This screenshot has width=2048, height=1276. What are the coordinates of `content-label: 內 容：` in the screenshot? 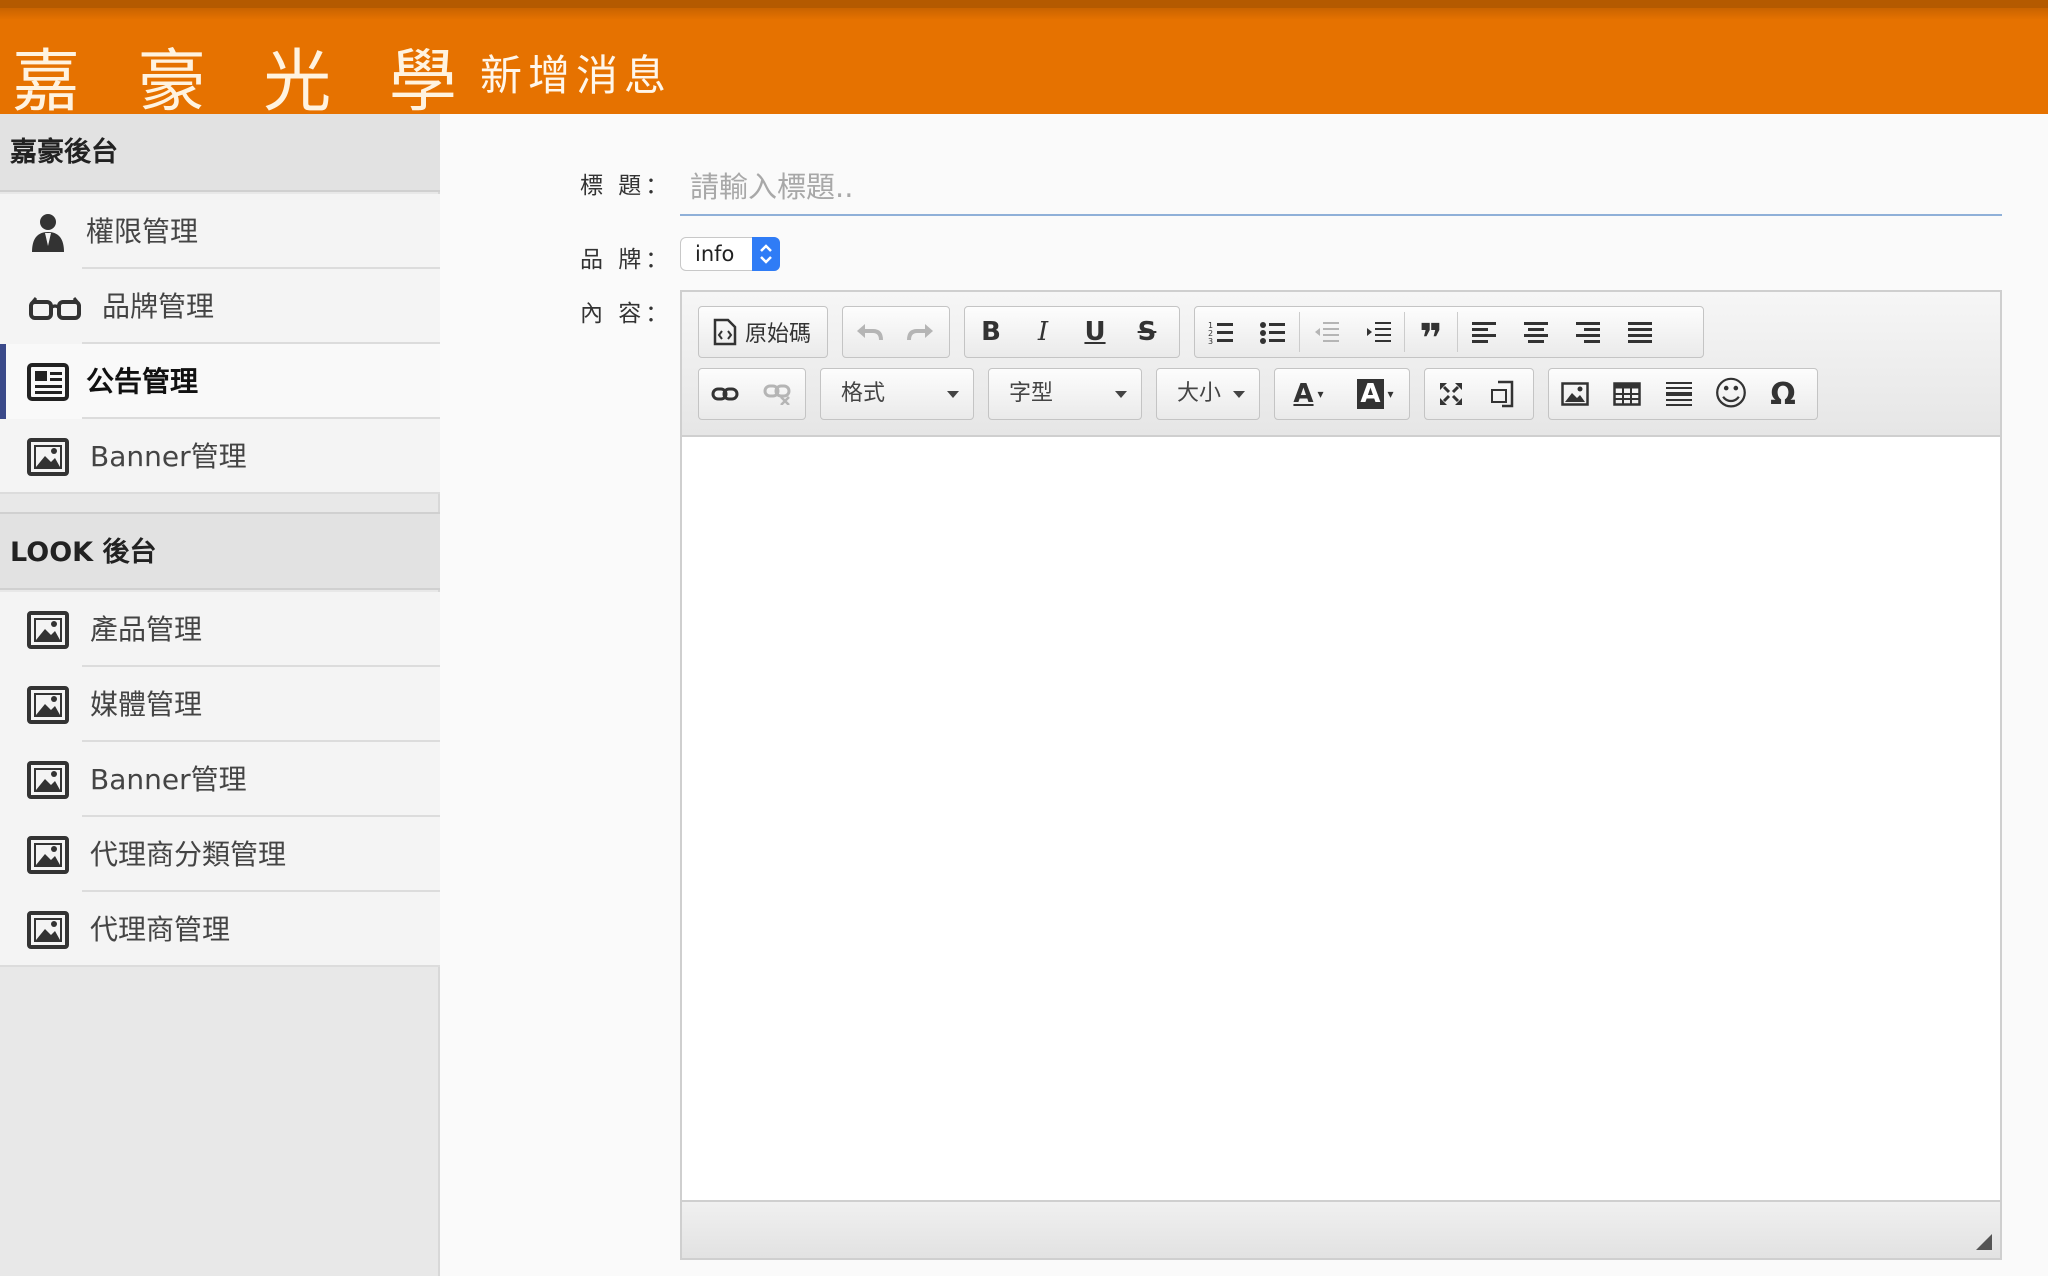 It's located at (626, 314).